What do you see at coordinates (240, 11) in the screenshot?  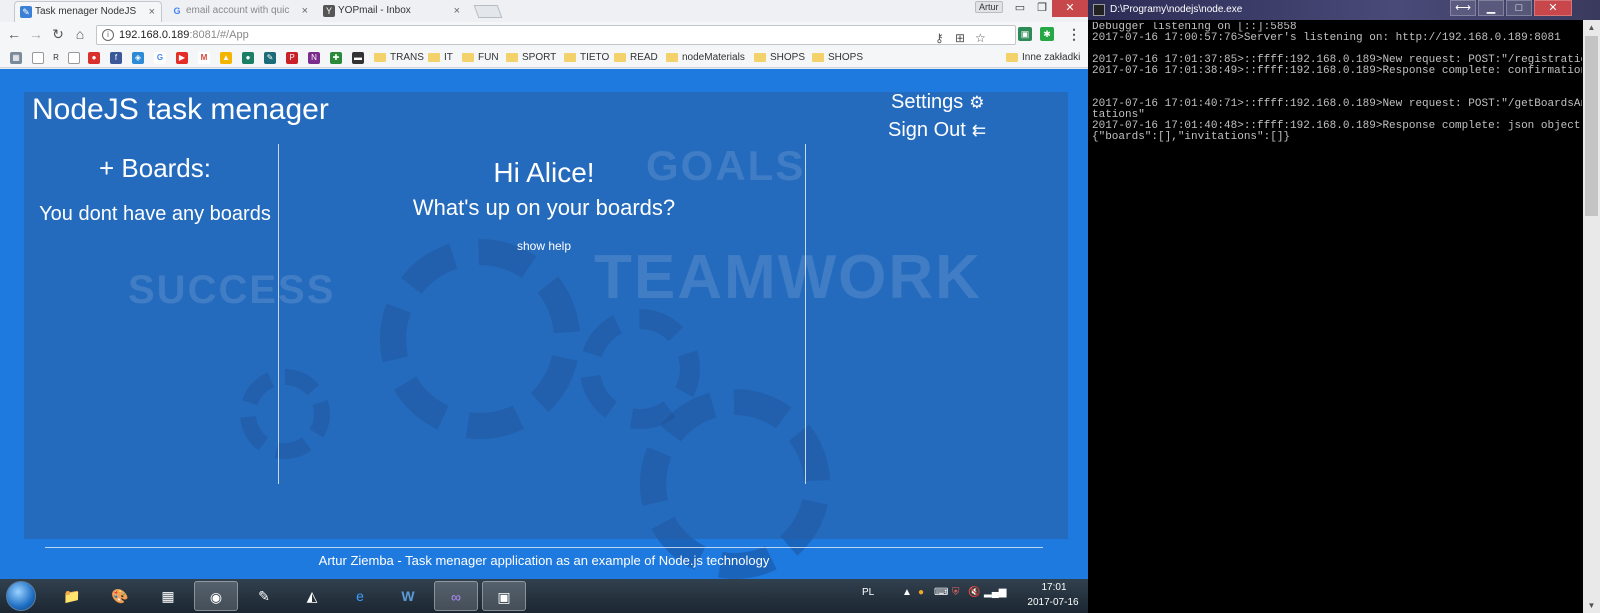 I see `tab-email-search: G email account with quic ×` at bounding box center [240, 11].